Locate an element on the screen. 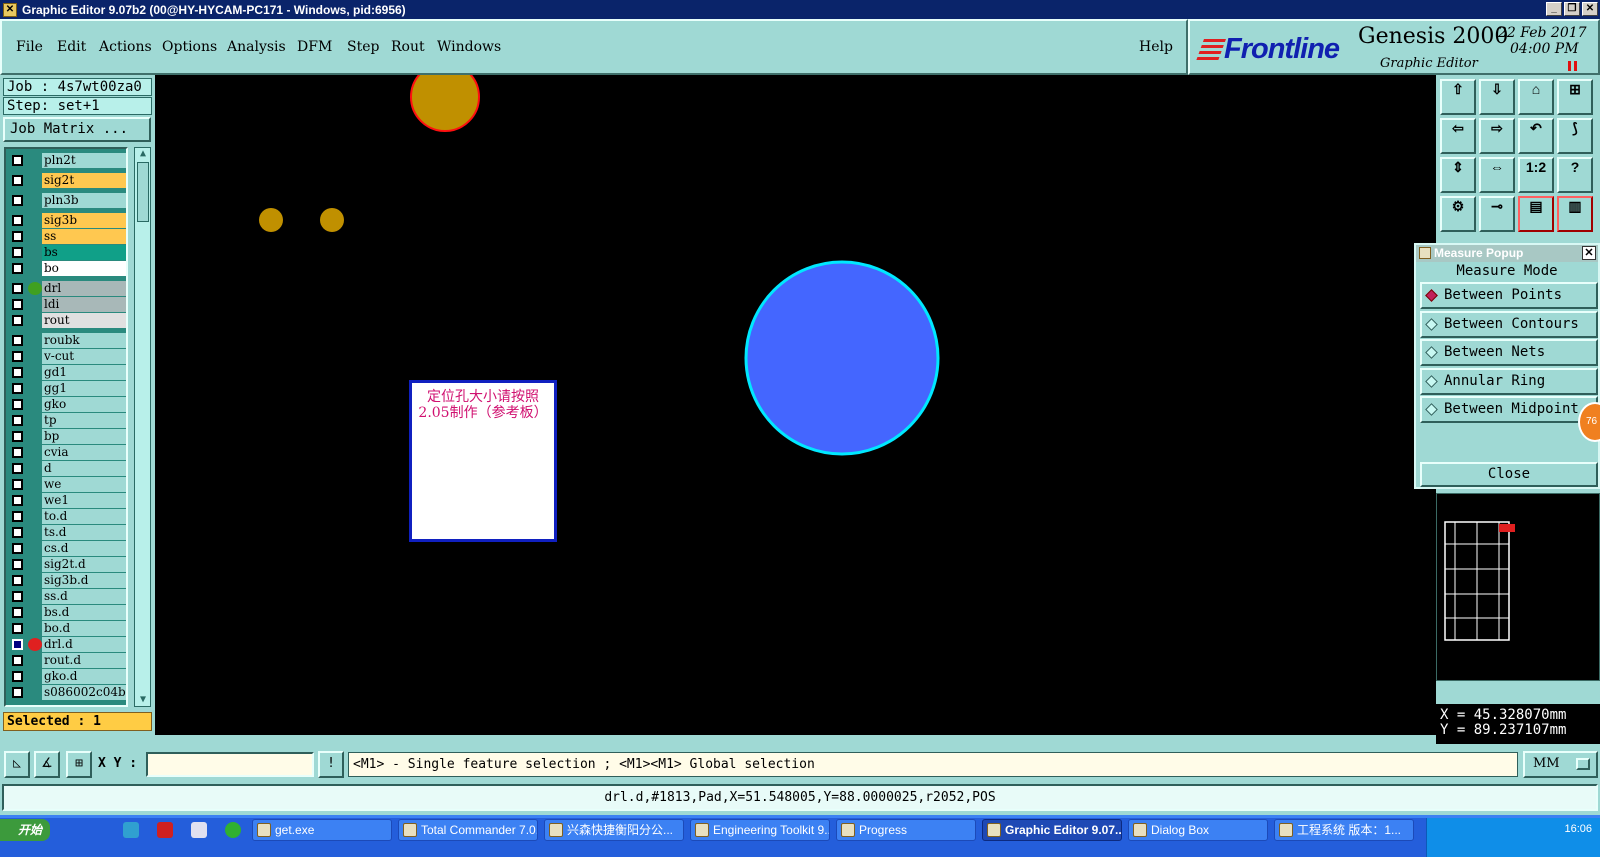  layer-row: gg1 is located at coordinates (67, 388).